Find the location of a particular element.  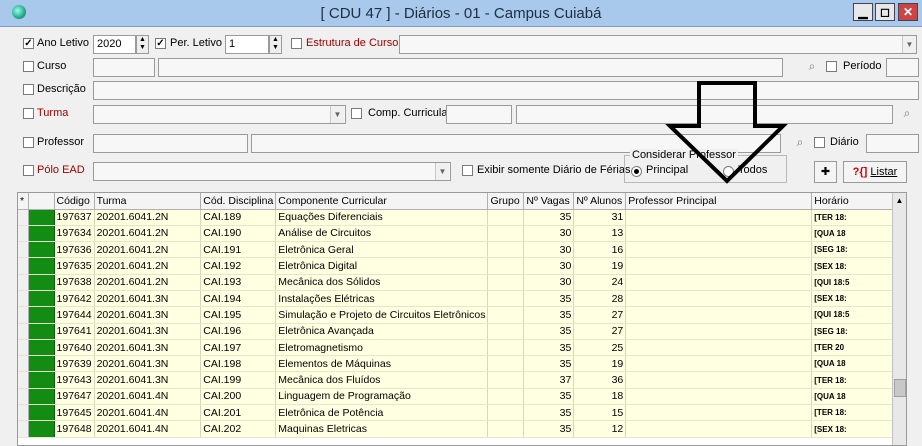

alunos-cell: 27 is located at coordinates (600, 315).